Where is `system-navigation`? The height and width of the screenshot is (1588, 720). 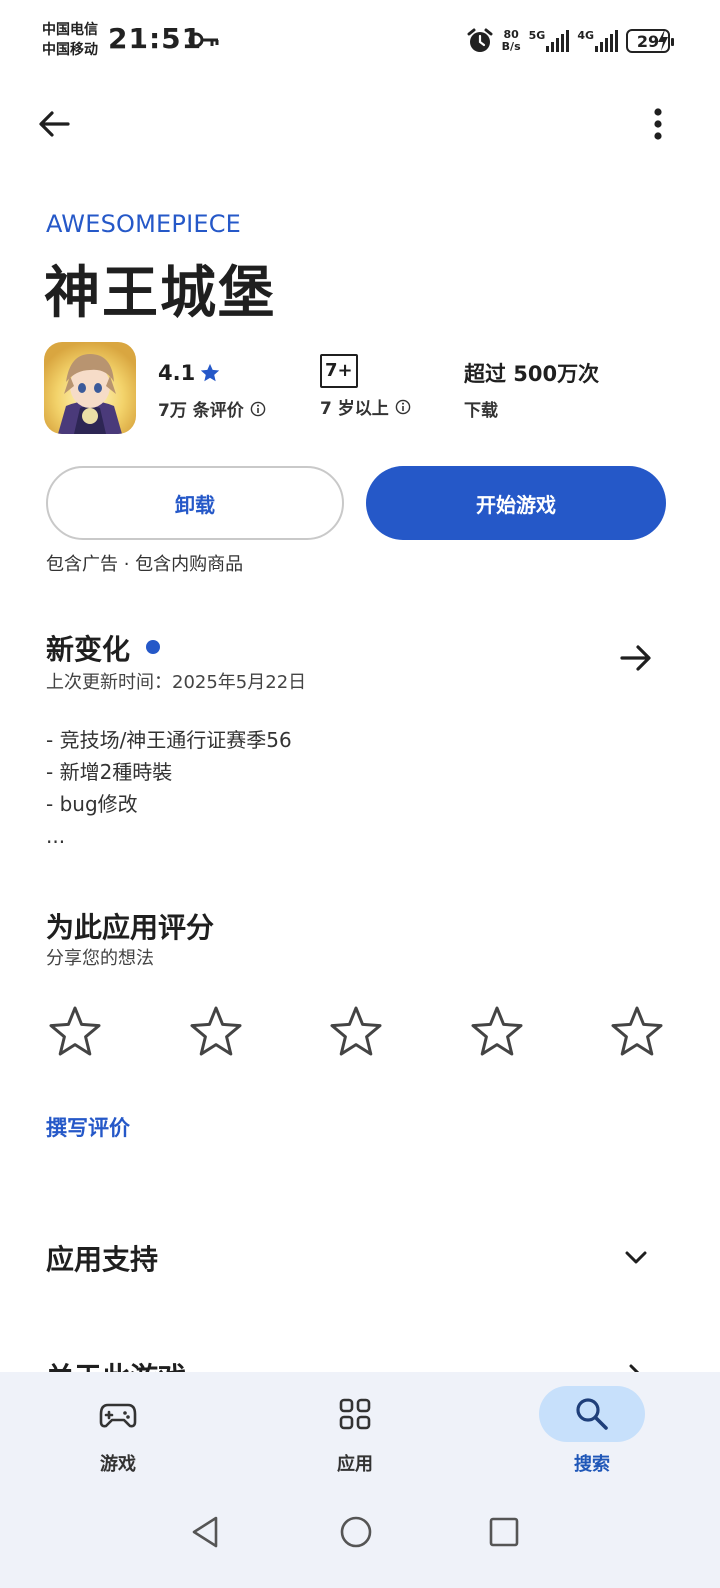 system-navigation is located at coordinates (360, 1532).